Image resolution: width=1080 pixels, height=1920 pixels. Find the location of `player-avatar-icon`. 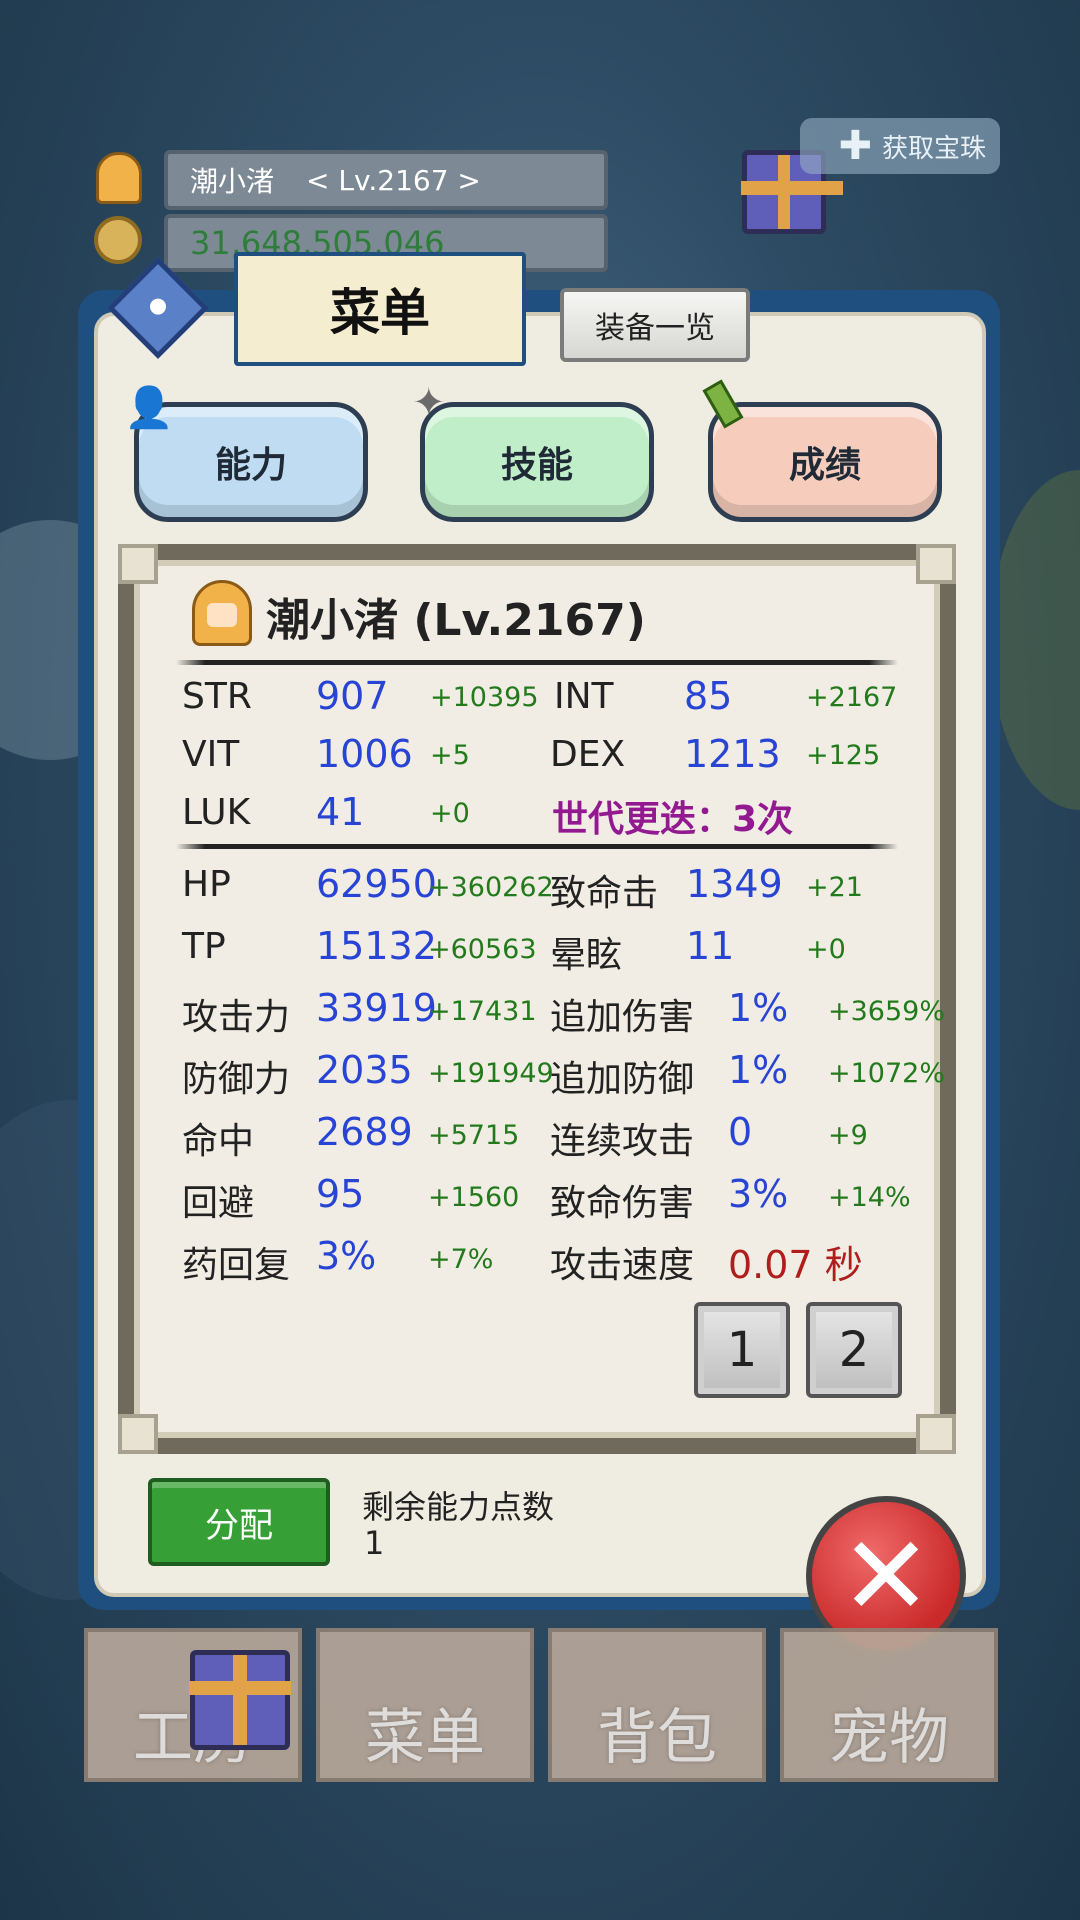

player-avatar-icon is located at coordinates (119, 178).